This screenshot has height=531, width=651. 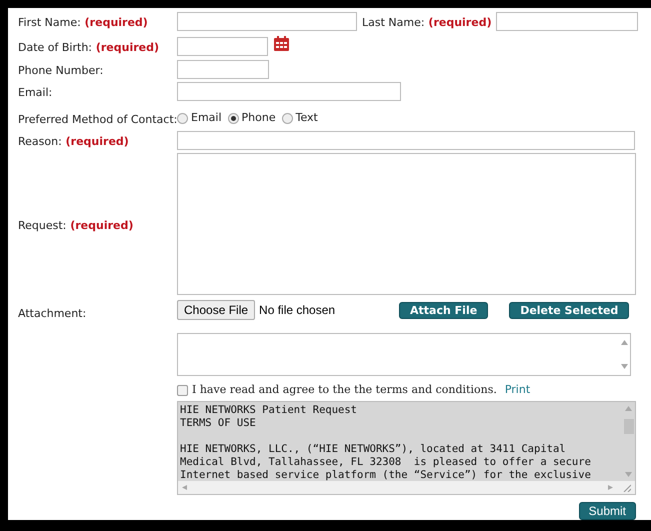 What do you see at coordinates (373, 449) in the screenshot?
I see `terms-line: HIE NETWORKS, LLC., (“HIE NETWORKS”), located at 3411 Capital` at bounding box center [373, 449].